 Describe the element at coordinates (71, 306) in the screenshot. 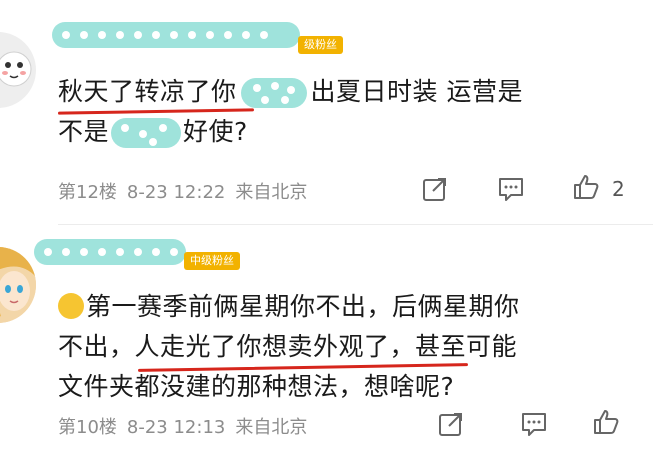

I see `smile-emoji-icon` at that location.